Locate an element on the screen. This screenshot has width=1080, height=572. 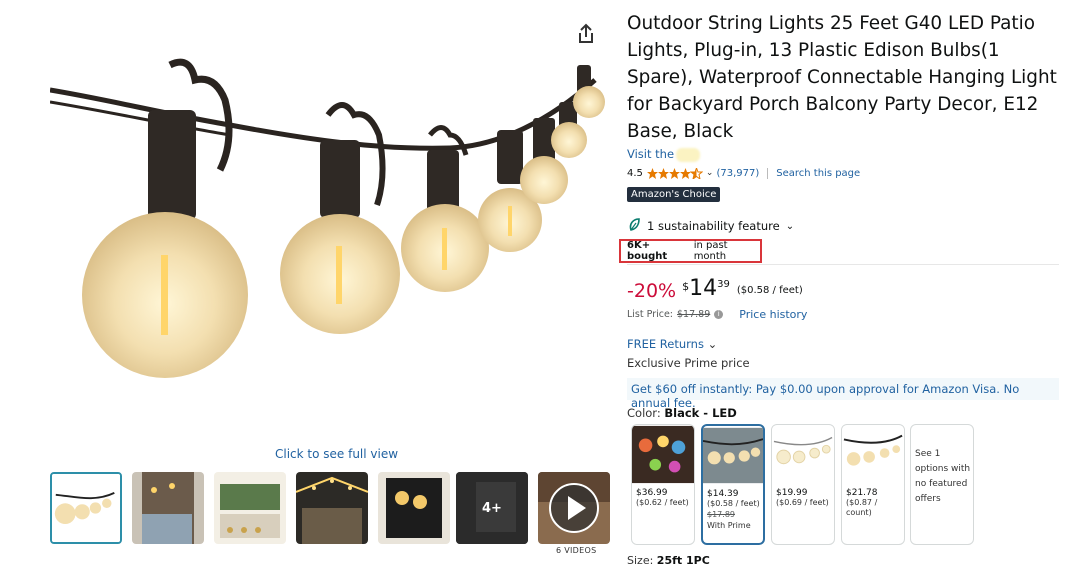
prime-price-label: Exclusive Prime price is located at coordinates (688, 363).